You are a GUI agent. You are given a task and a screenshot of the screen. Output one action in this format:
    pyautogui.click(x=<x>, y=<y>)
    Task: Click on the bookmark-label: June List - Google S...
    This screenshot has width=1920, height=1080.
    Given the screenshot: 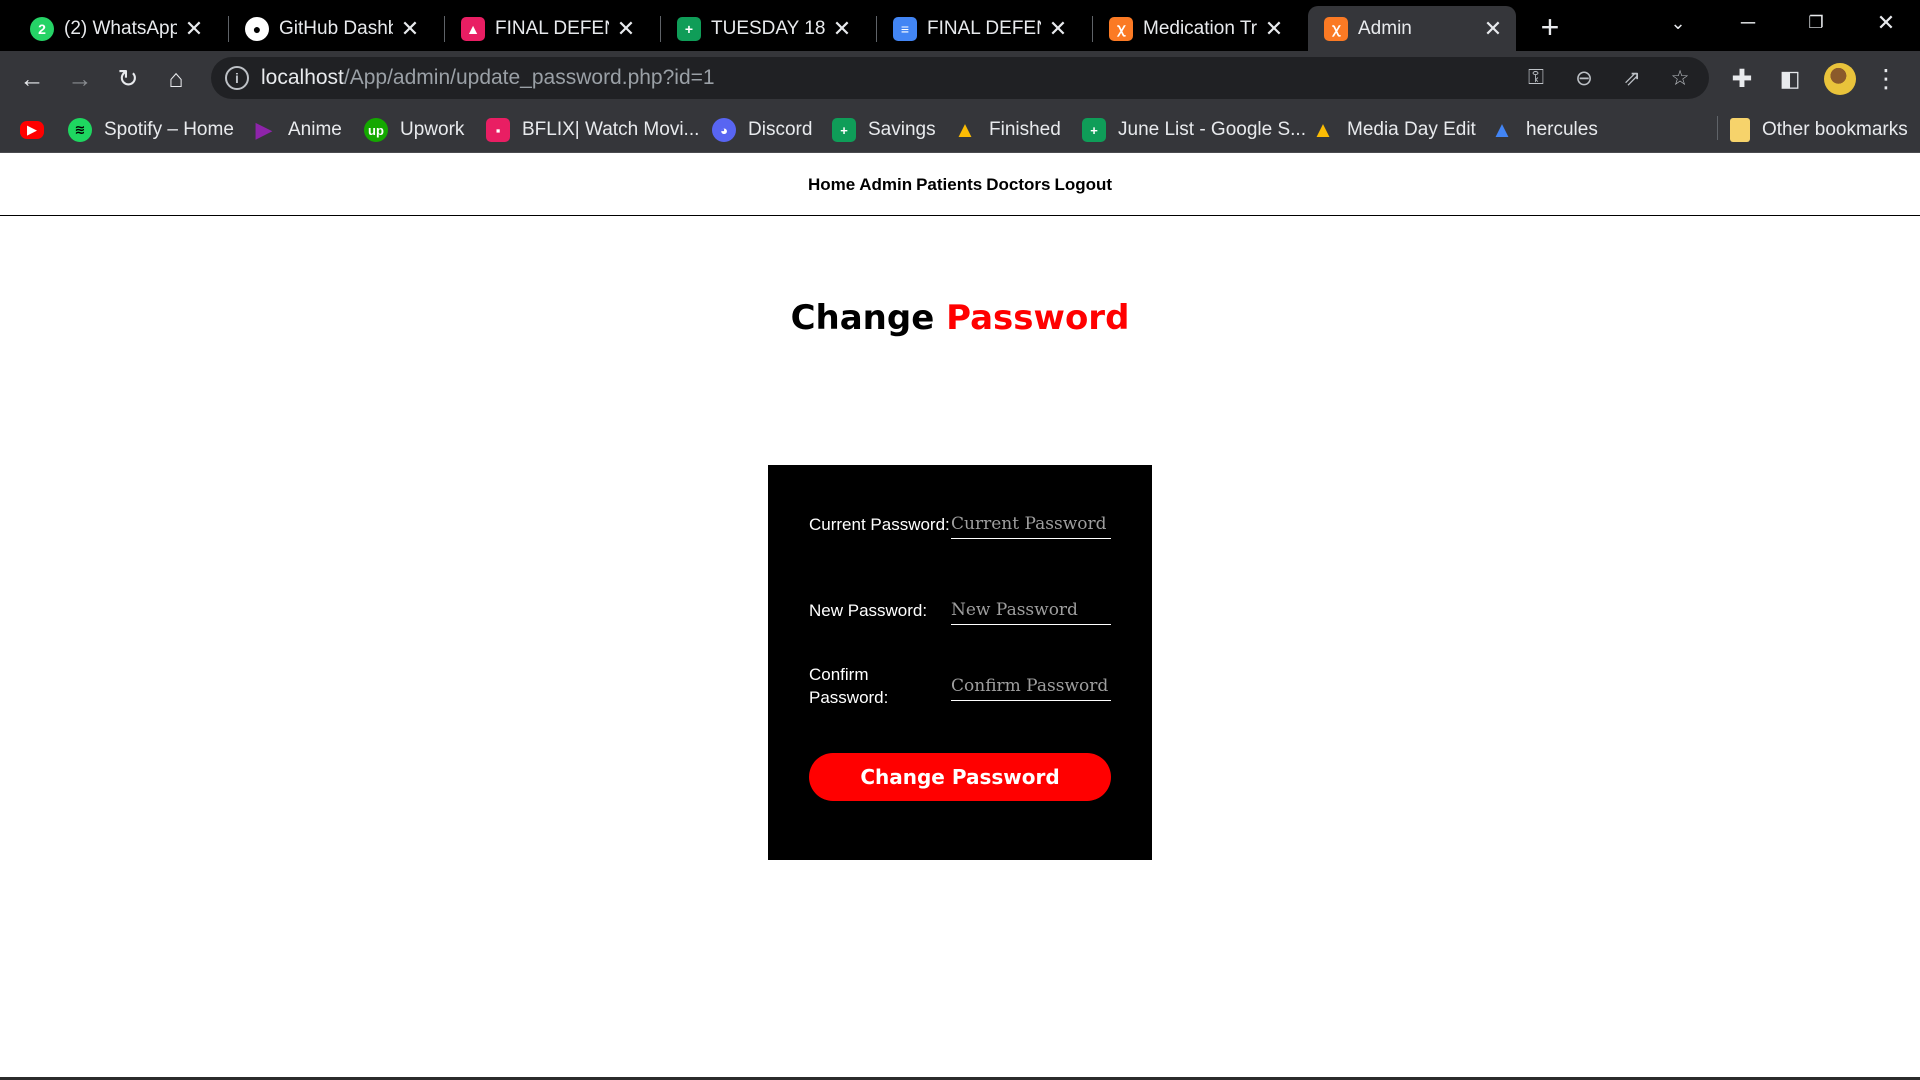 What is the action you would take?
    pyautogui.click(x=1212, y=129)
    